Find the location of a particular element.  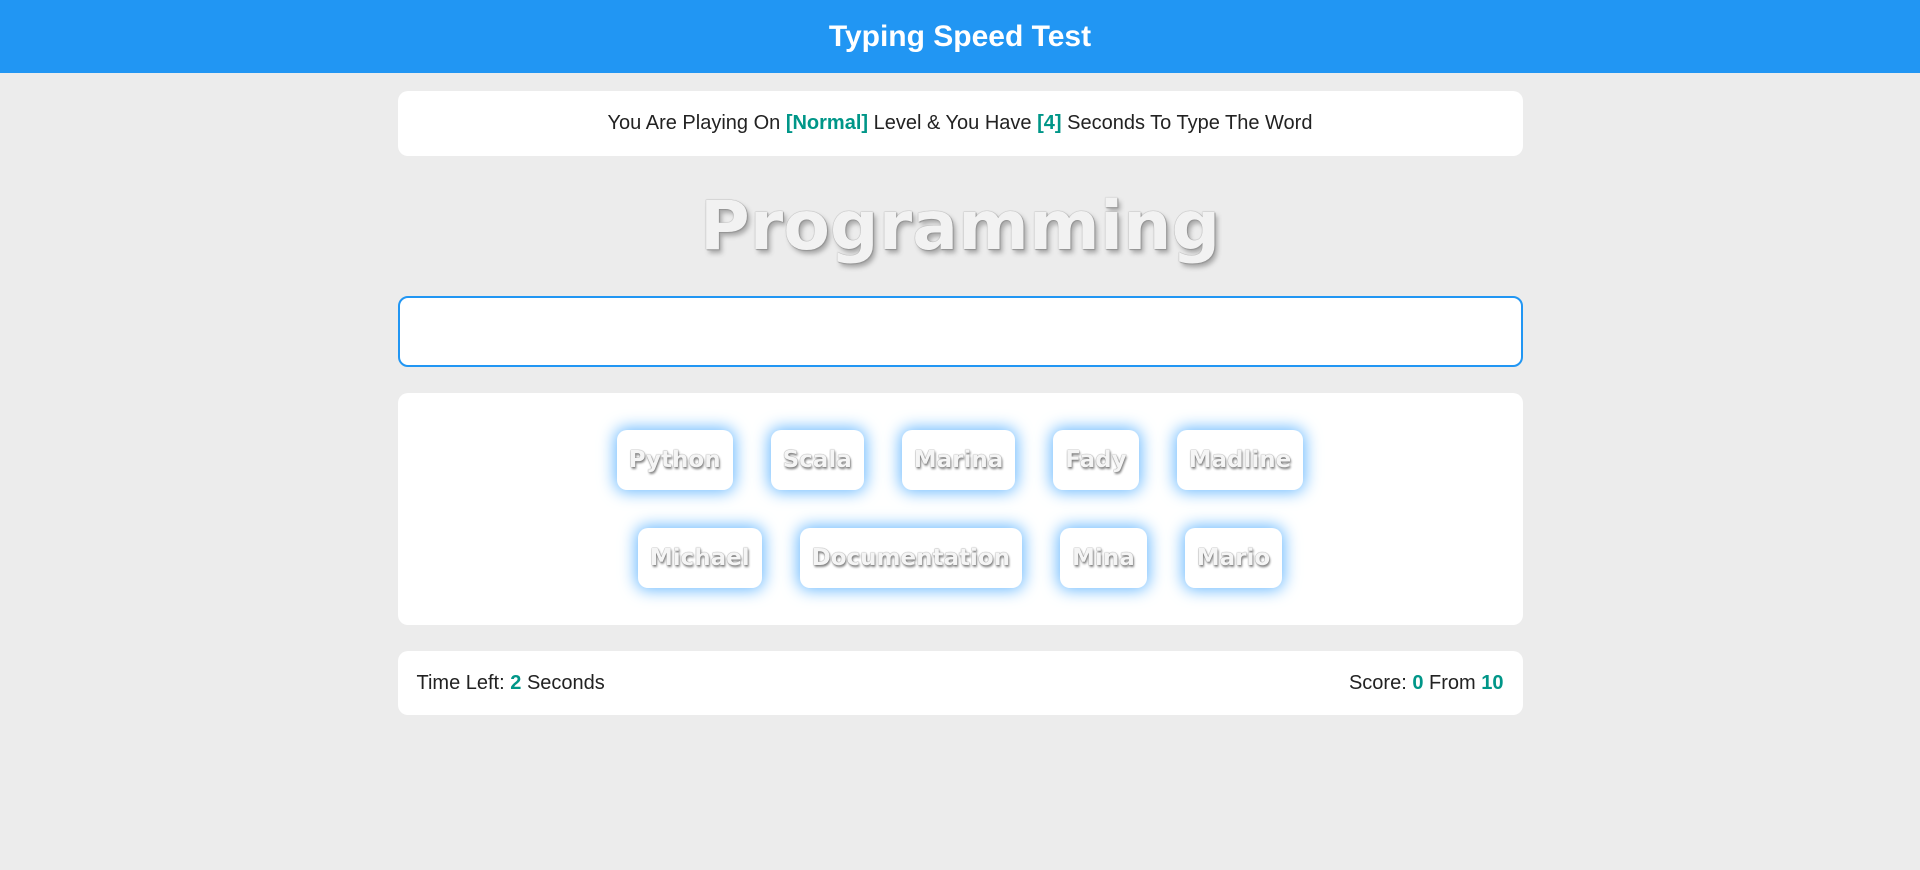

score-total: 10 is located at coordinates (1492, 682).